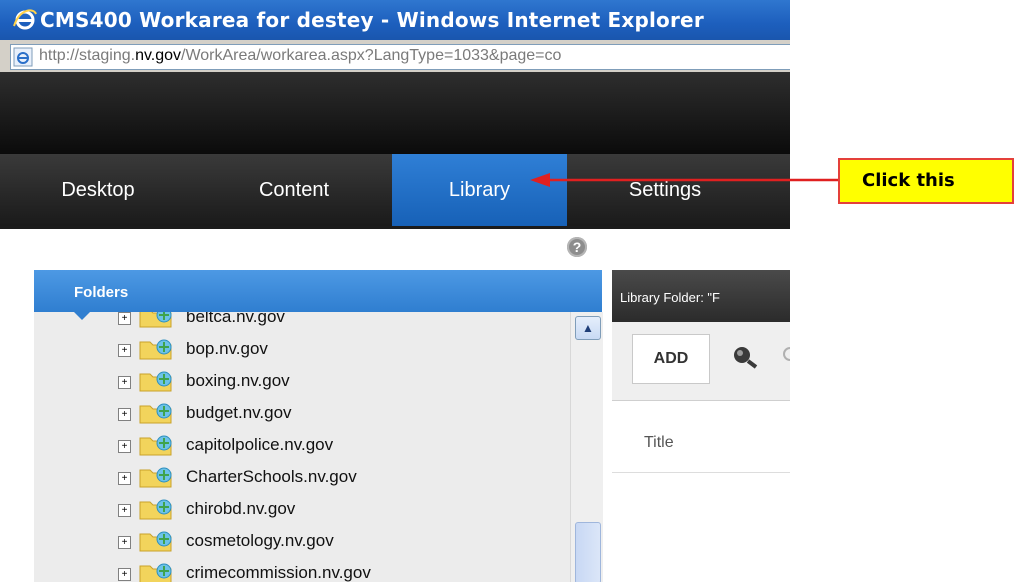 The height and width of the screenshot is (582, 1014). I want to click on help-icon: ?, so click(577, 247).